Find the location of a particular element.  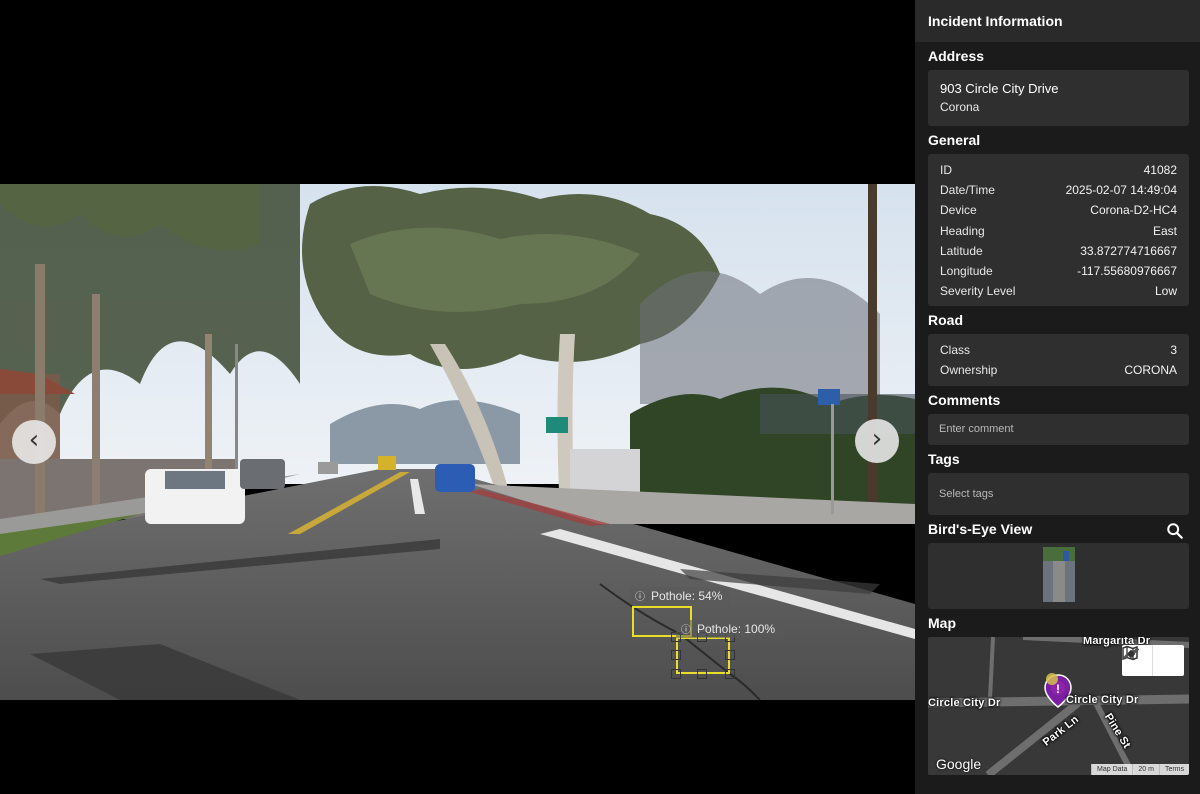

row-key: Latitude is located at coordinates (961, 250).